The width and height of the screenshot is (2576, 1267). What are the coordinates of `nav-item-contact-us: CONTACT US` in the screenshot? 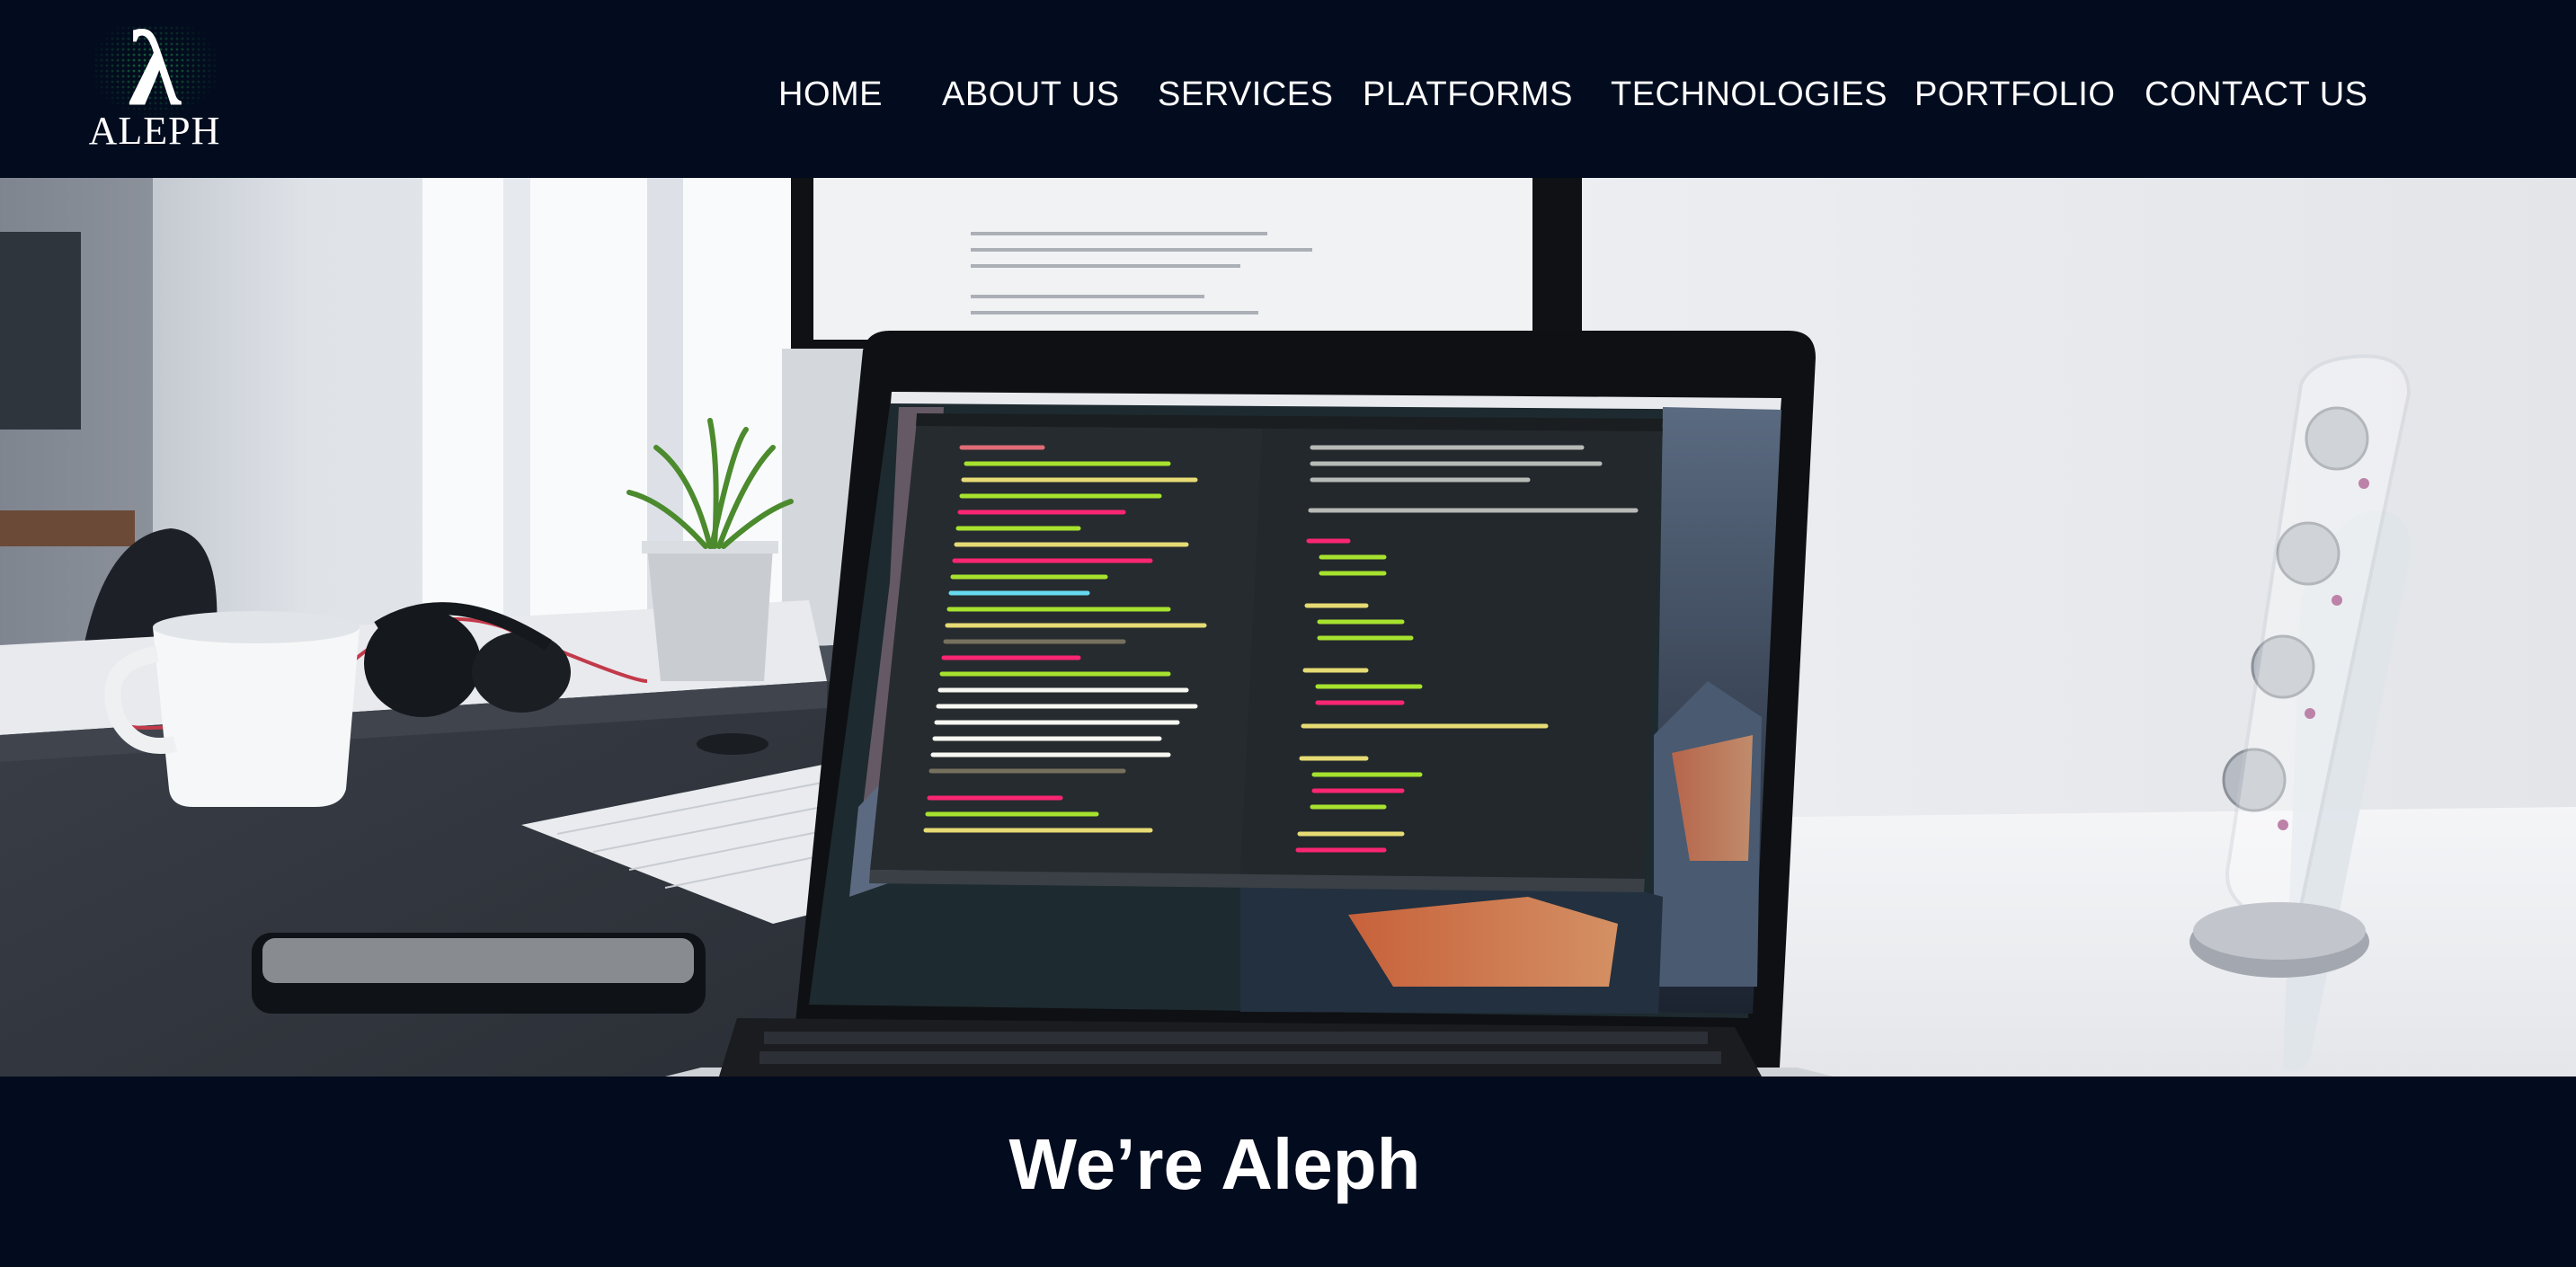 It's located at (2256, 94).